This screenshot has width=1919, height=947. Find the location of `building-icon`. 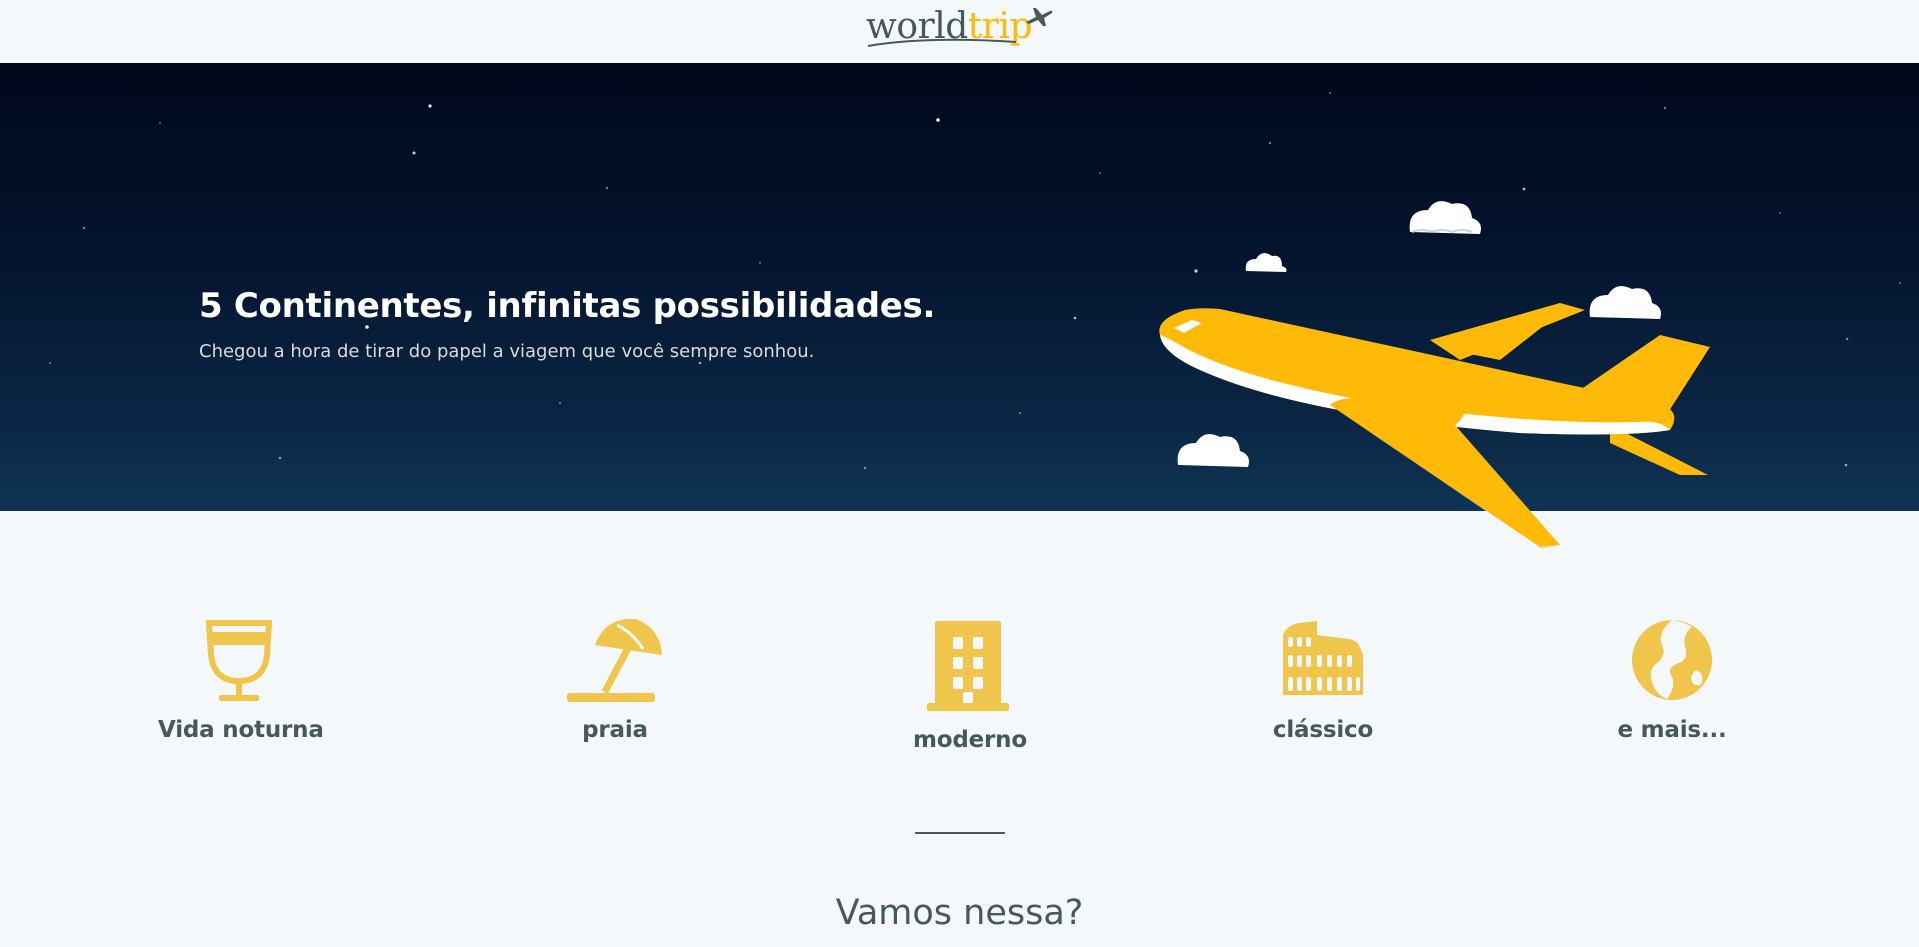

building-icon is located at coordinates (968, 666).